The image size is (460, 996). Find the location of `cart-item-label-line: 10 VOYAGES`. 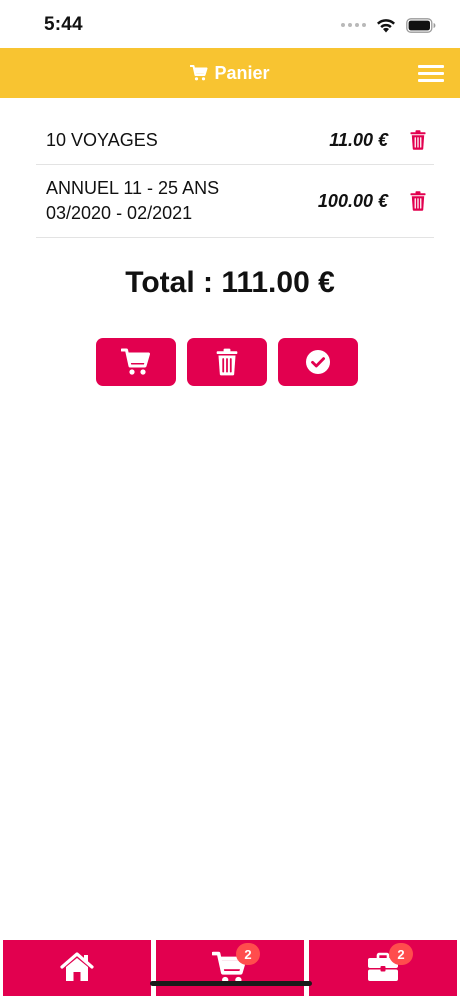

cart-item-label-line: 10 VOYAGES is located at coordinates (102, 139).